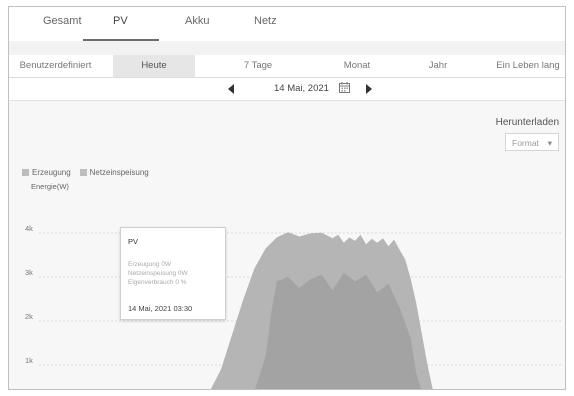 The width and height of the screenshot is (574, 396). I want to click on y-tick-label: 2k, so click(29, 316).